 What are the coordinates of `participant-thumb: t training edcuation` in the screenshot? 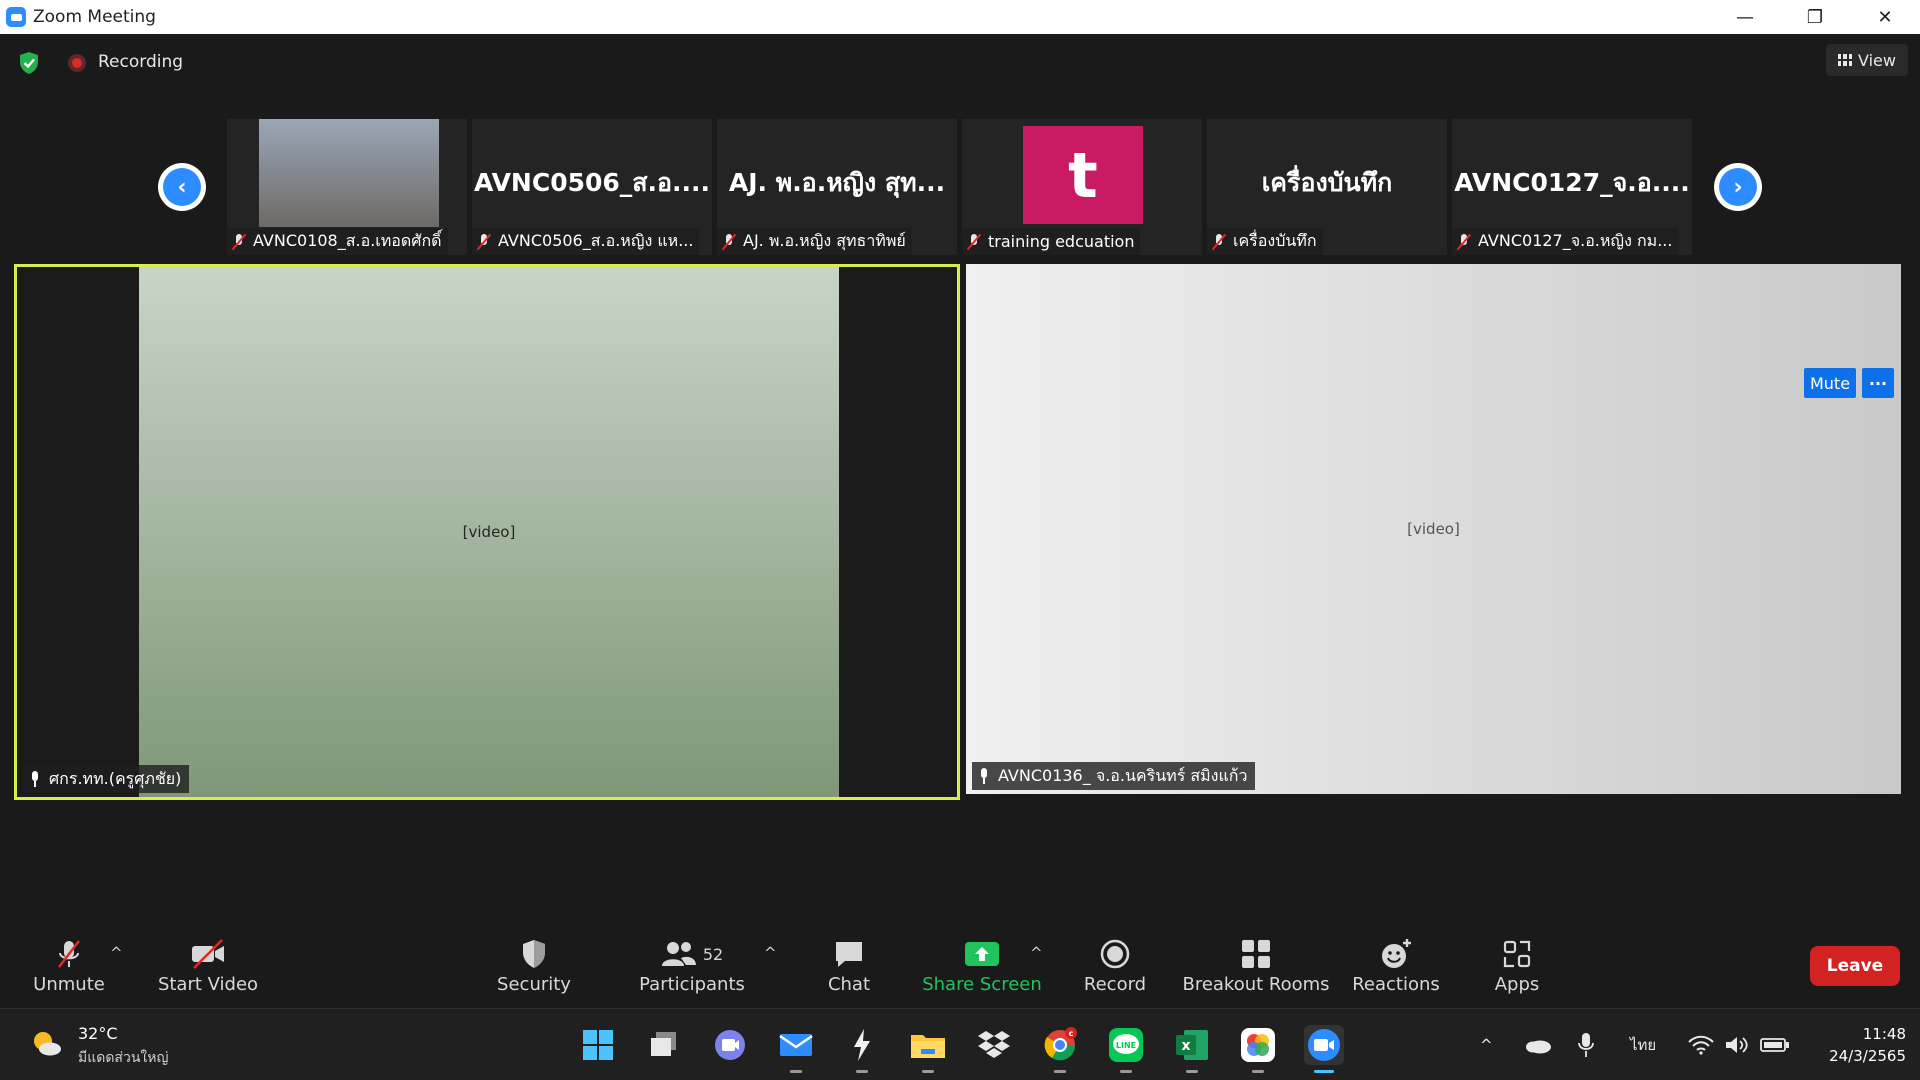 It's located at (1082, 187).